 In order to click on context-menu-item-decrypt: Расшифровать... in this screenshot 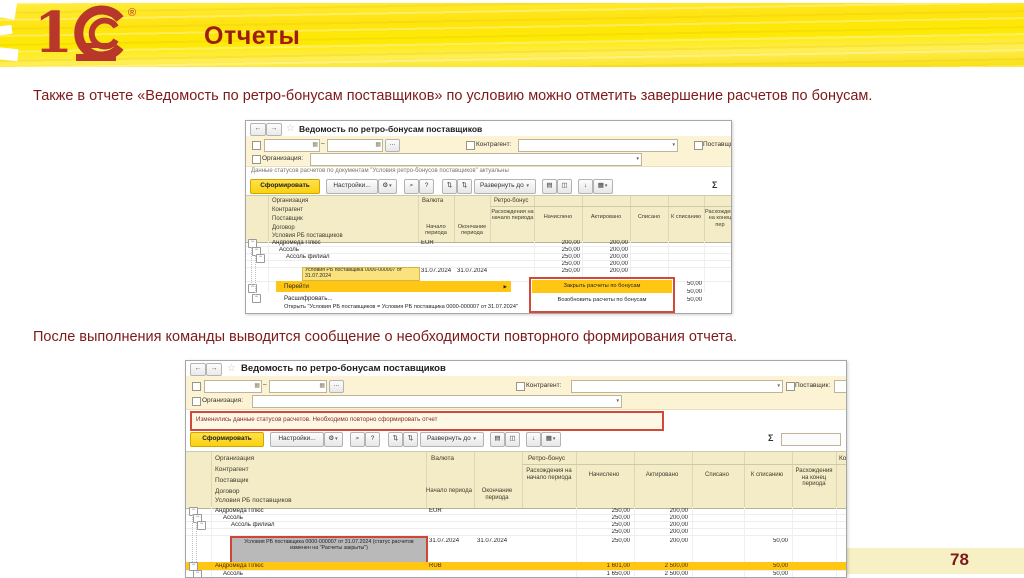, I will do `click(308, 298)`.